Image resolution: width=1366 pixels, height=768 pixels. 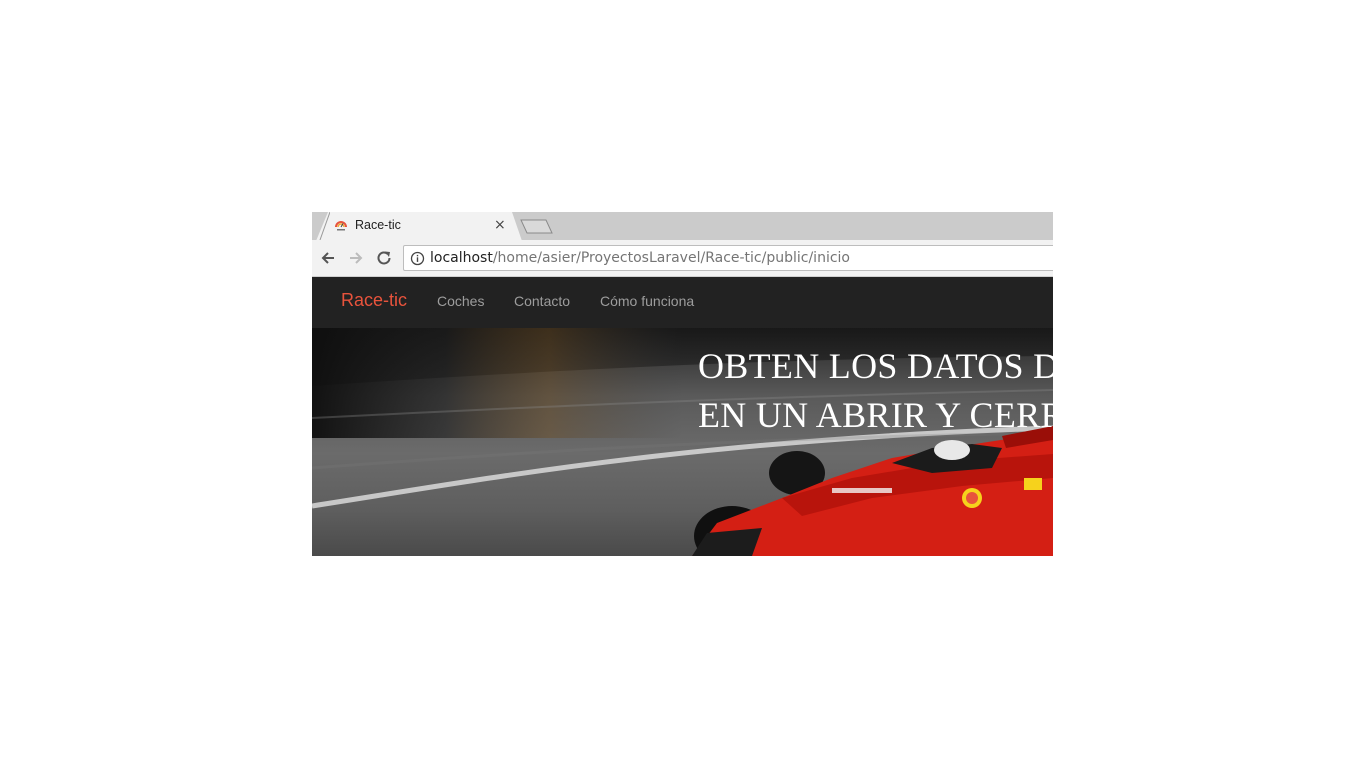 I want to click on nav-link-contacto: Contacto, so click(x=542, y=301).